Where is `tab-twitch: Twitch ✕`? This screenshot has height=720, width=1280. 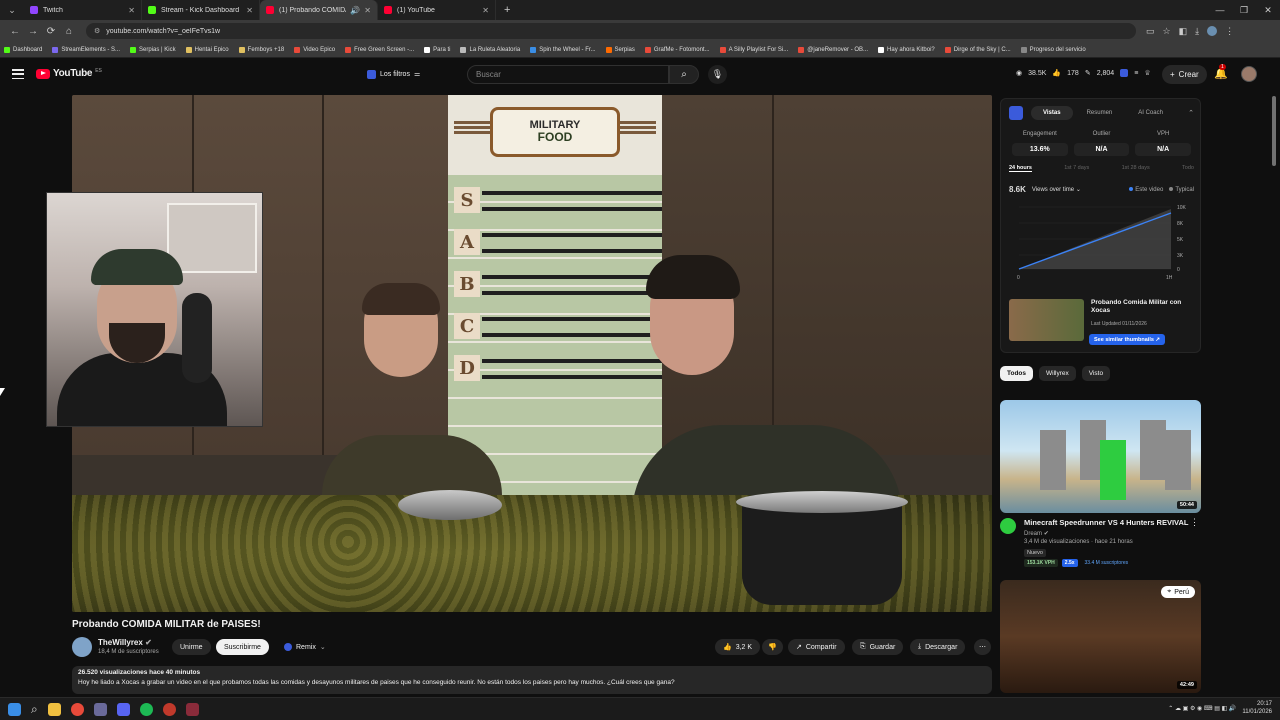
tab-twitch: Twitch ✕ is located at coordinates (83, 10).